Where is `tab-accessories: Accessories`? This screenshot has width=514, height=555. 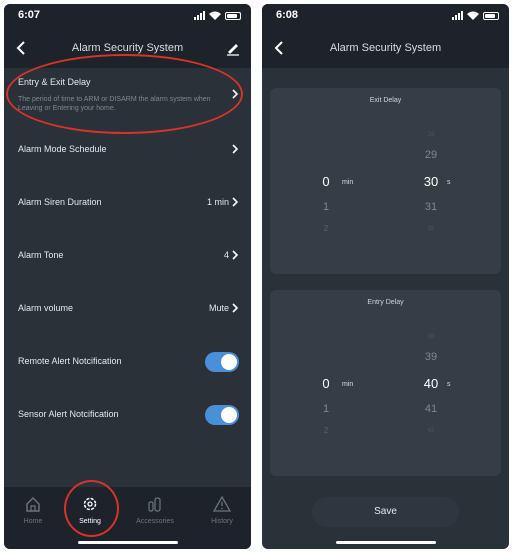 tab-accessories: Accessories is located at coordinates (155, 510).